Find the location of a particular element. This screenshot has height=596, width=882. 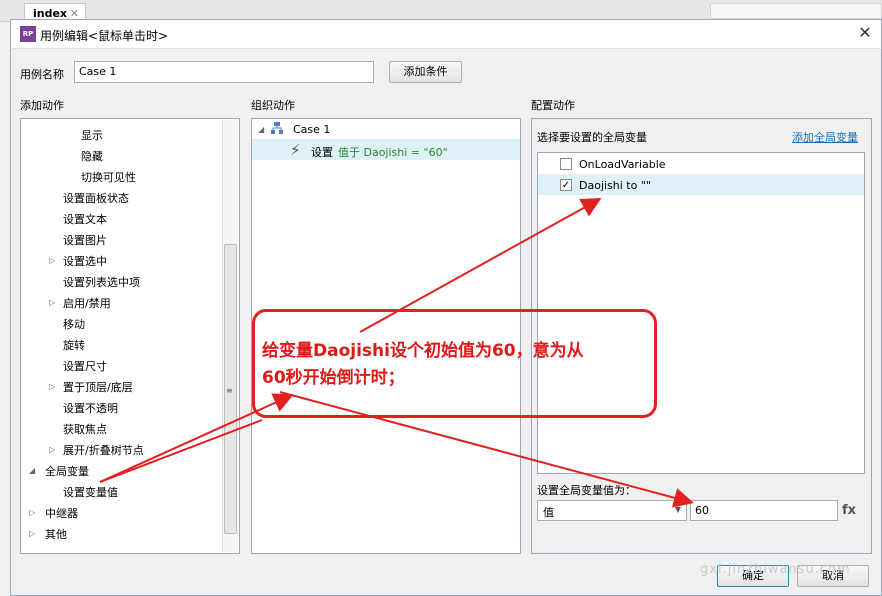

annotation-text: 给变量Daojishi设个初始值为60，意为从 60秒开始倒计时； is located at coordinates (452, 365).